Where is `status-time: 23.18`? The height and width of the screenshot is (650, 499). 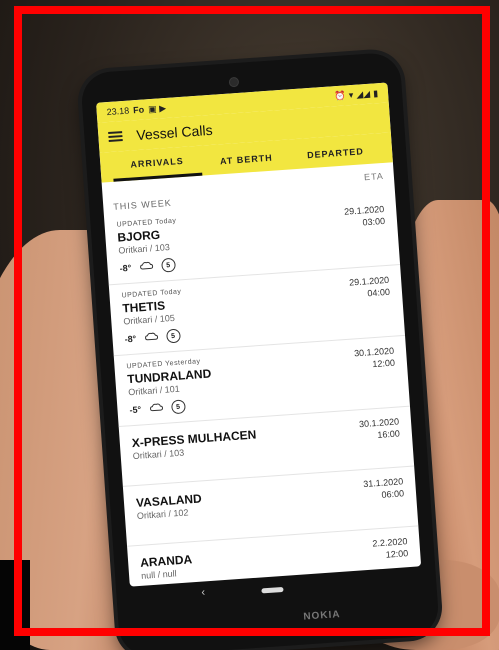 status-time: 23.18 is located at coordinates (118, 111).